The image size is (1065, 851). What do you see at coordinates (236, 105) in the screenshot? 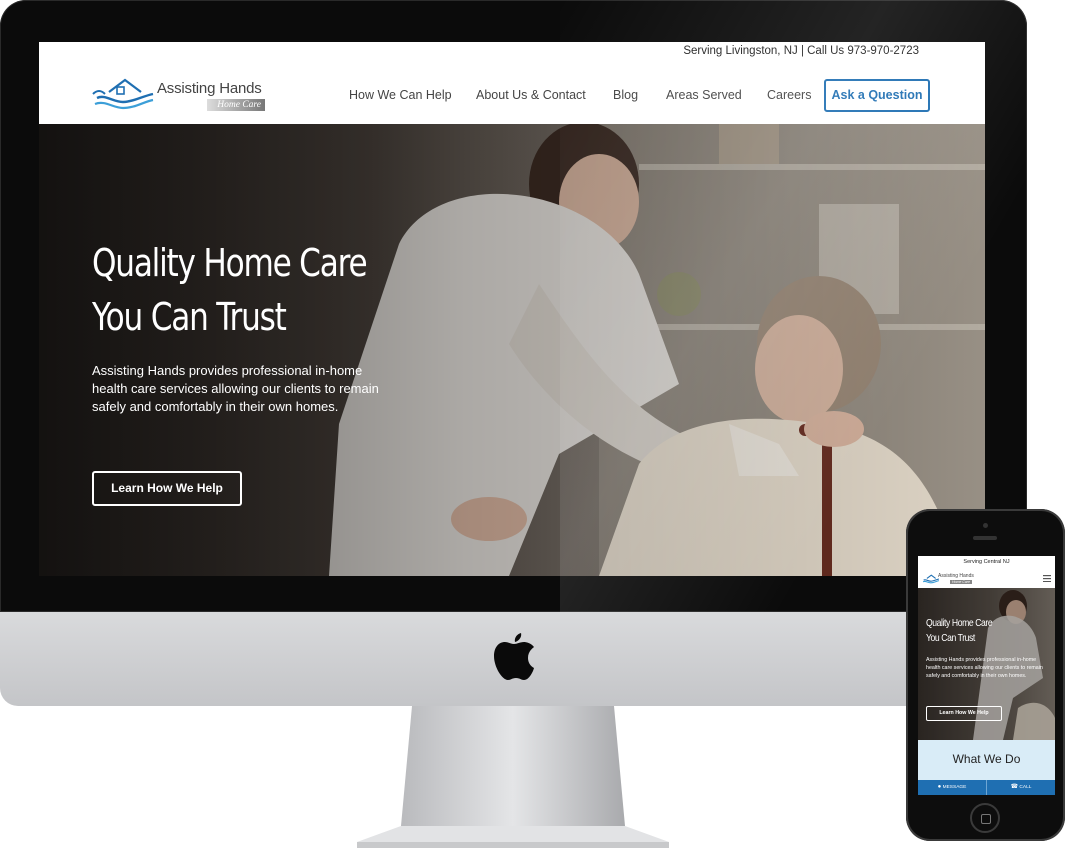
I see `logo-tagline: Home Care` at bounding box center [236, 105].